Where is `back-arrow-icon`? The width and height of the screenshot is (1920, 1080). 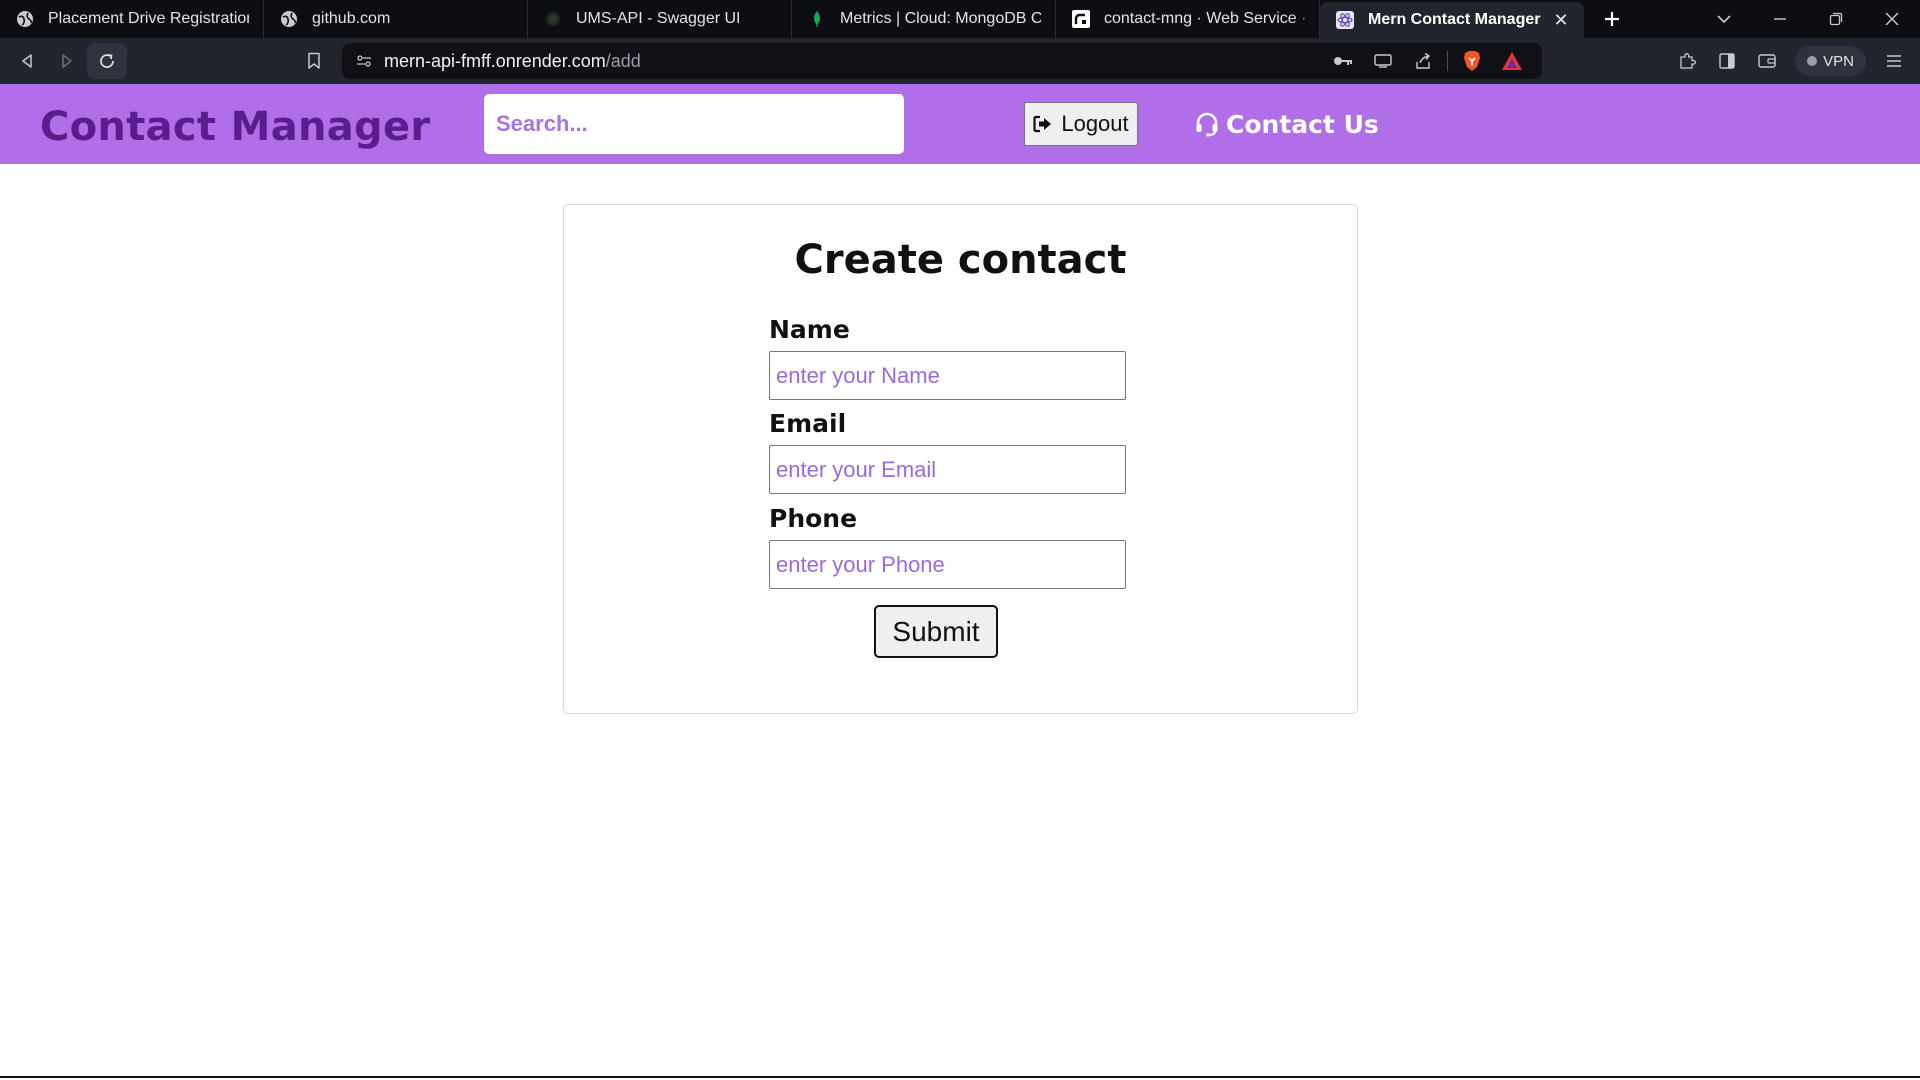 back-arrow-icon is located at coordinates (27, 61).